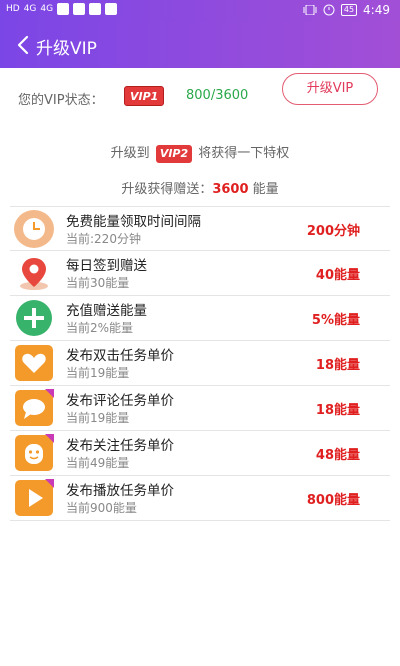 The height and width of the screenshot is (666, 400). Describe the element at coordinates (330, 89) in the screenshot. I see `upgrade-vip-button: 升级VIP` at that location.